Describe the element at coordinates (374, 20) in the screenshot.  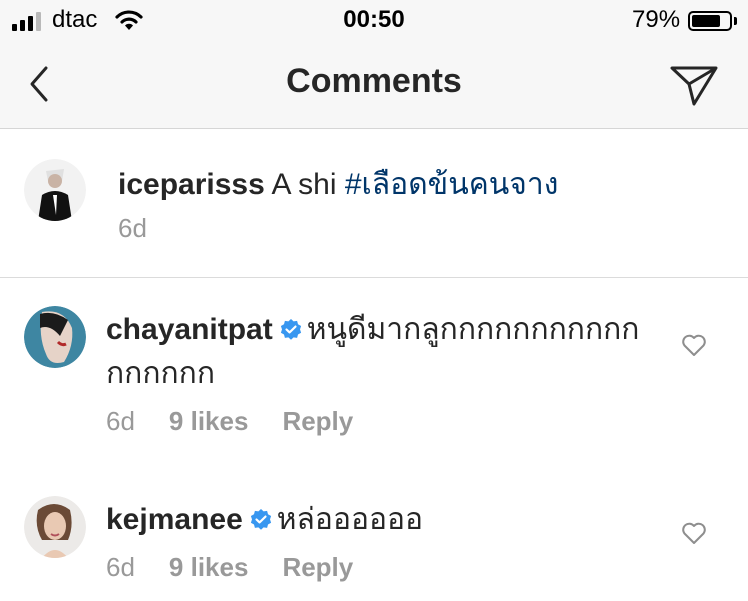
I see `status-bar: dtac 00:50 79%` at that location.